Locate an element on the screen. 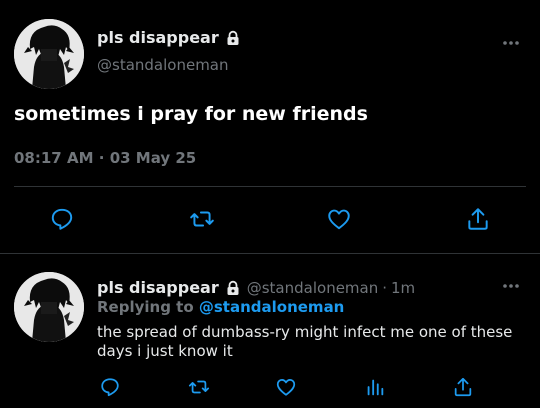 Image resolution: width=540 pixels, height=408 pixels. author-name-row: pls disappear @standaloneman · 1m is located at coordinates (256, 287).